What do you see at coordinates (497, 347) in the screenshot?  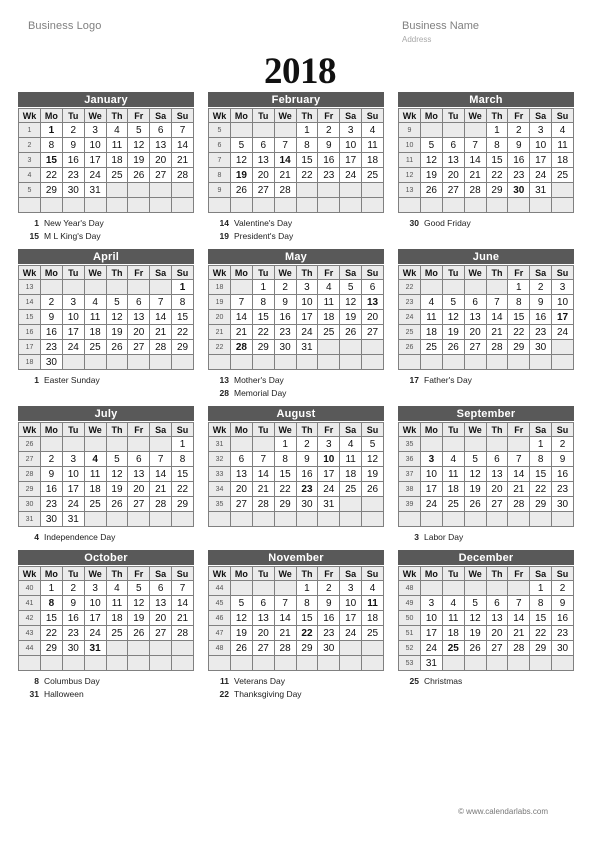 I see `day-cell: 28` at bounding box center [497, 347].